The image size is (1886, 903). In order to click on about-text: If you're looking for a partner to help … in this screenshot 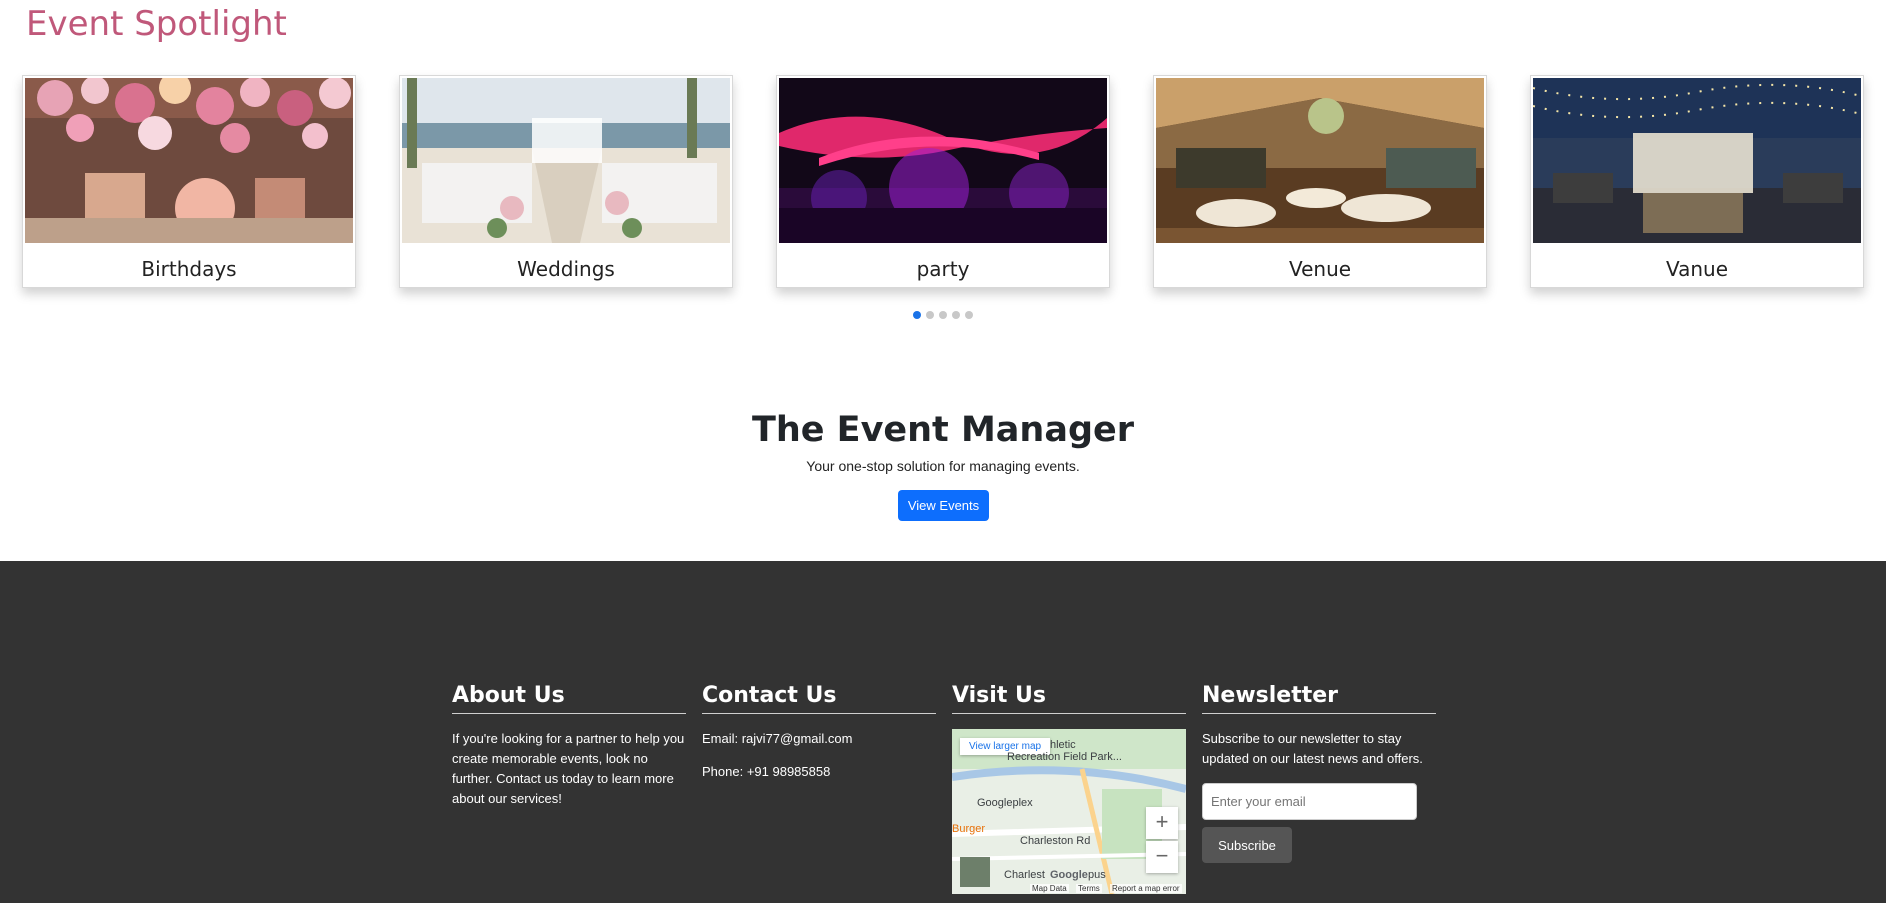, I will do `click(568, 768)`.